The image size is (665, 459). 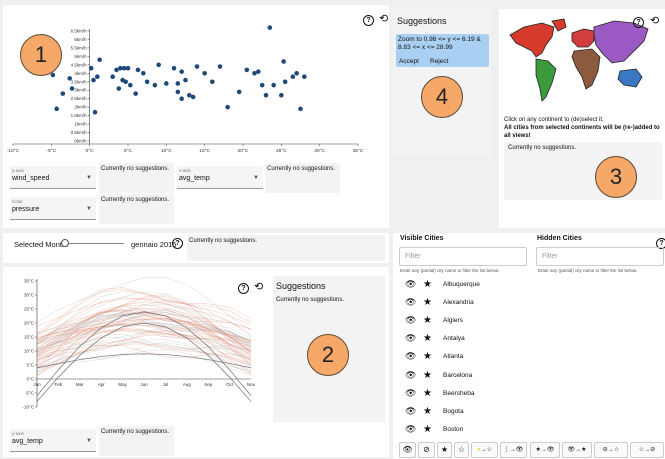 I want to click on unstar-all-button: ☆, so click(x=461, y=450).